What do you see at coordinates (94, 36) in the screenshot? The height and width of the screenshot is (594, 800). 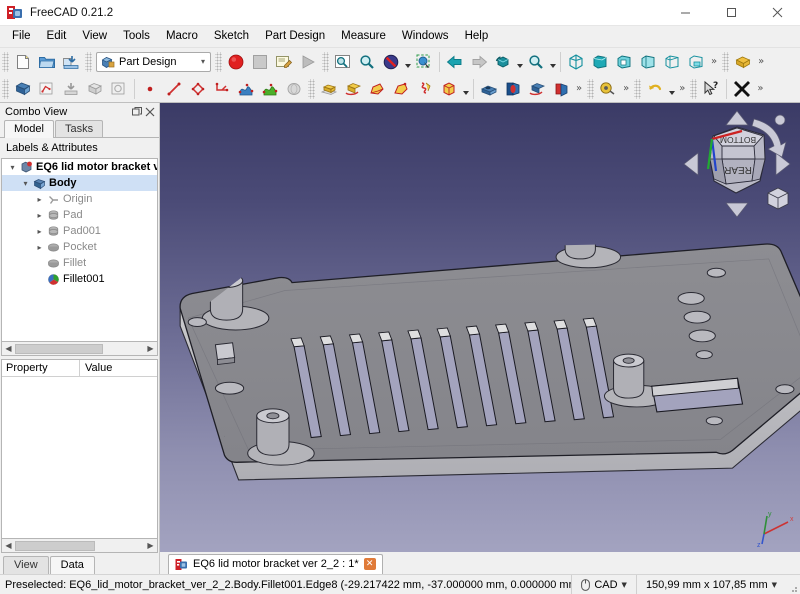 I see `menu-view: View` at bounding box center [94, 36].